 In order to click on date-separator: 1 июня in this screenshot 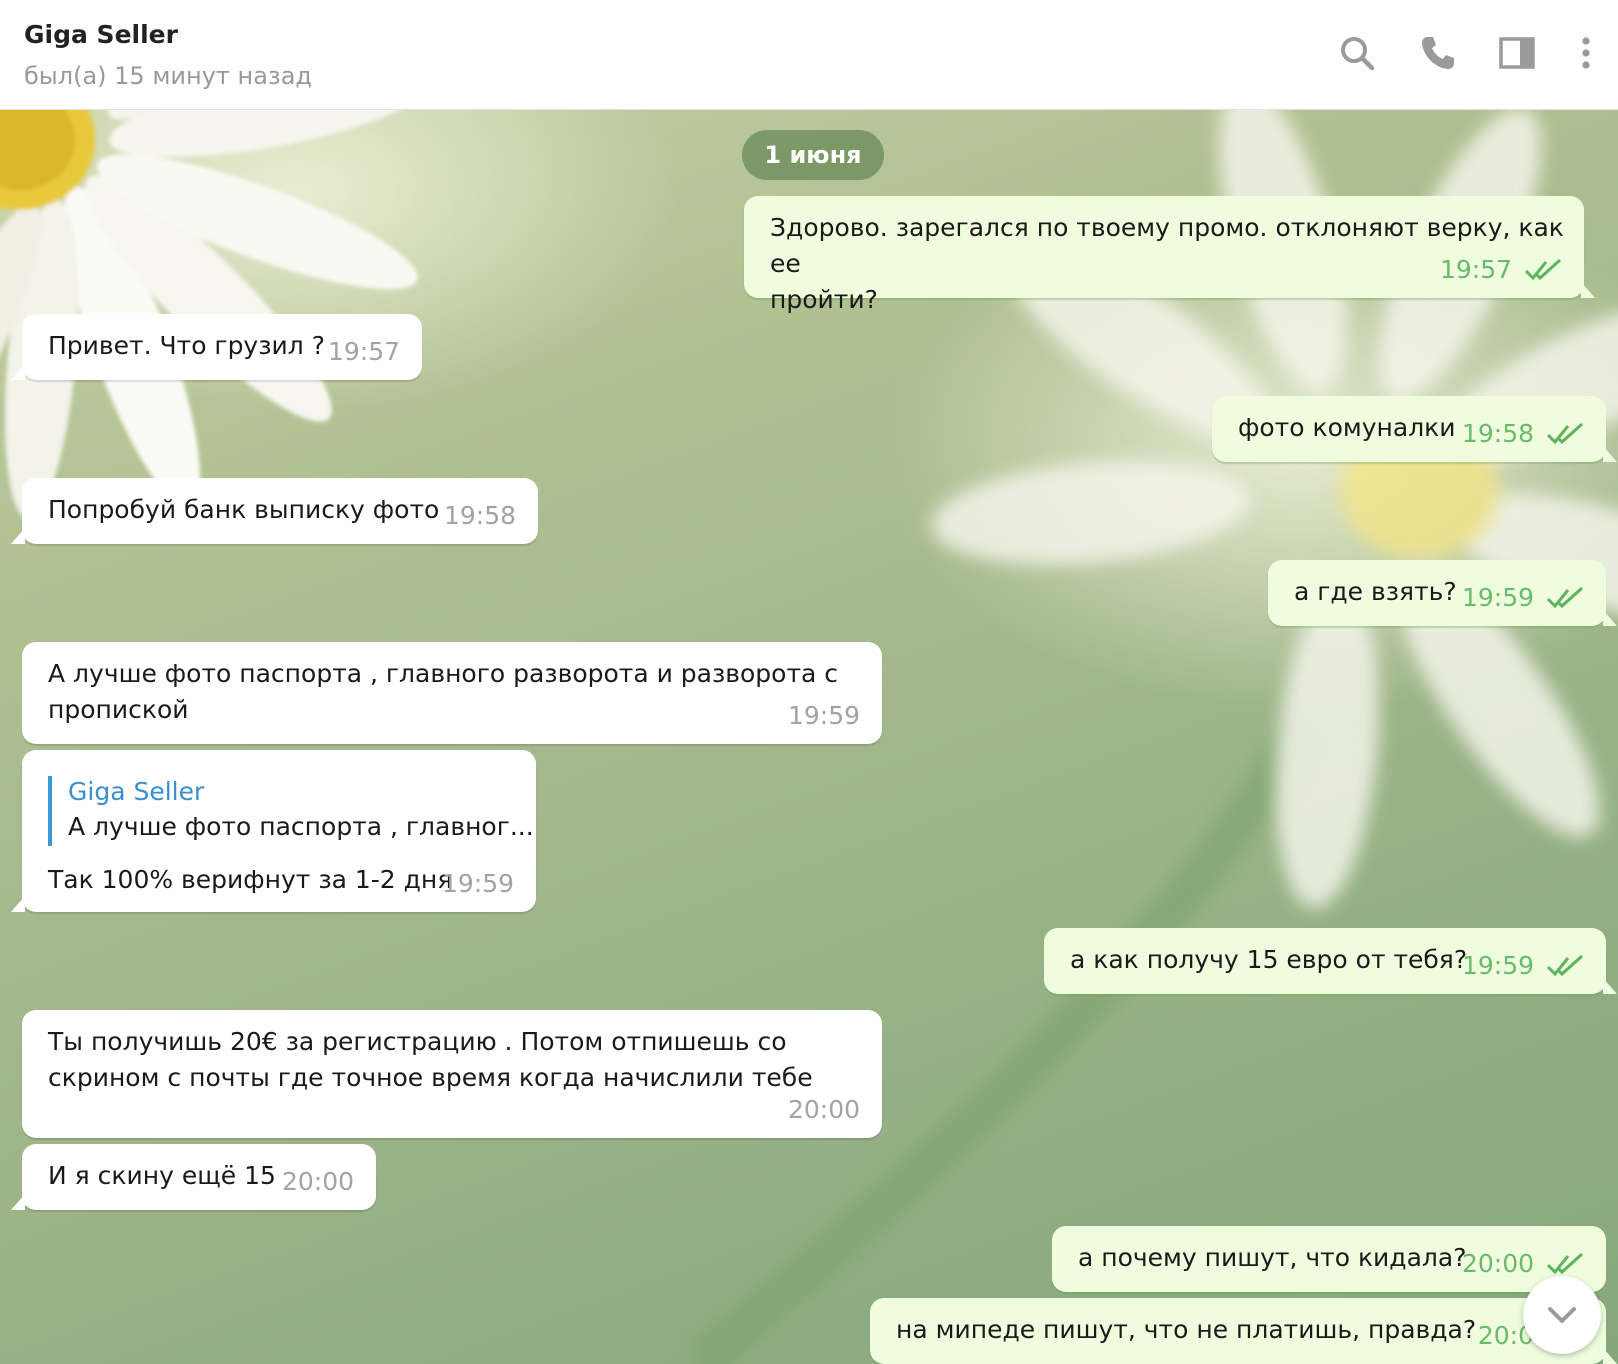, I will do `click(813, 155)`.